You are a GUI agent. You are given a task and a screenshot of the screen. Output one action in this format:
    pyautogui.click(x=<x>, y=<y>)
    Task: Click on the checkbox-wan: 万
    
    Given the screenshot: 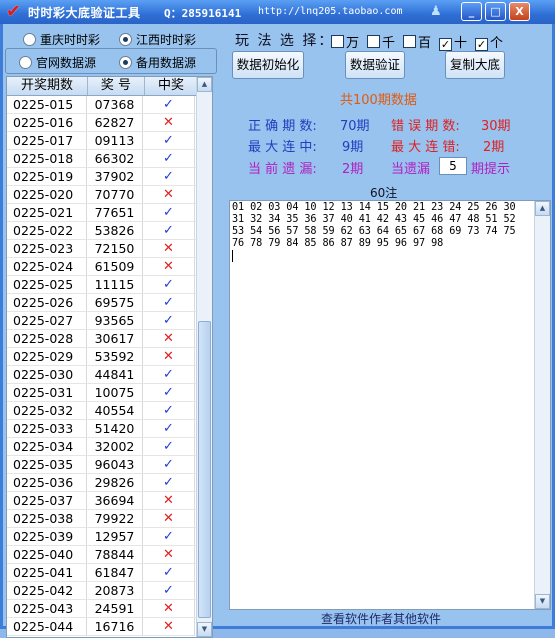 What is the action you would take?
    pyautogui.click(x=345, y=41)
    